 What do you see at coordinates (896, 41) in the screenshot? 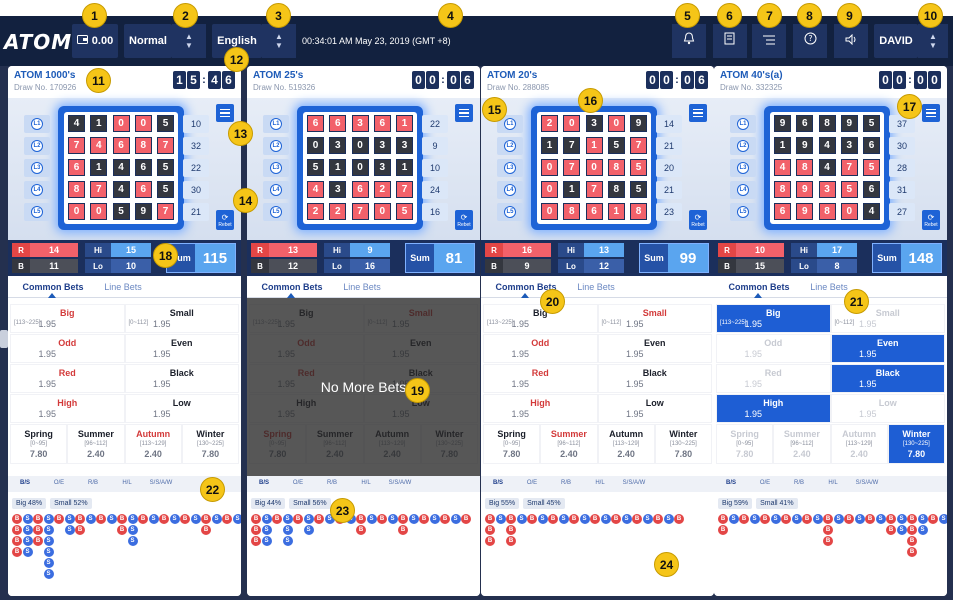
I see `user-name: DAVID` at bounding box center [896, 41].